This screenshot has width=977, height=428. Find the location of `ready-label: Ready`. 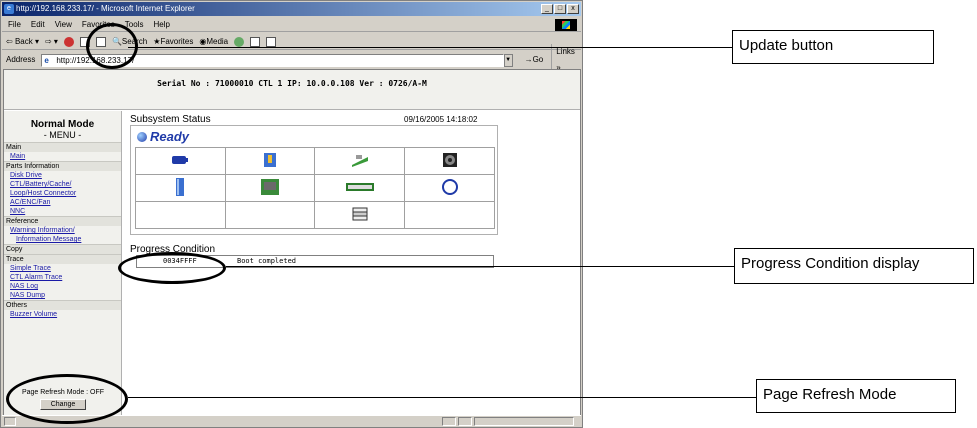

ready-label: Ready is located at coordinates (170, 136).